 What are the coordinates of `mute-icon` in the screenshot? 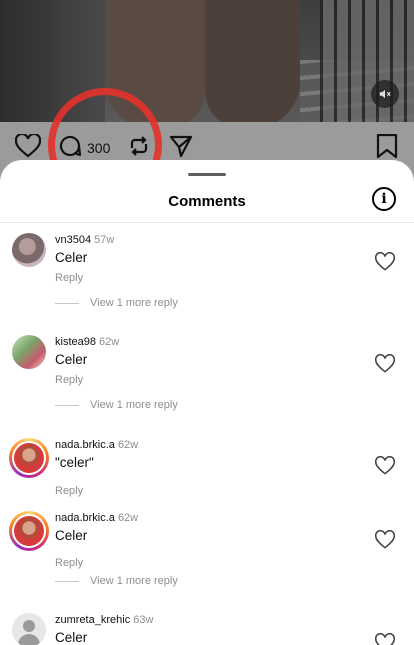 It's located at (385, 94).